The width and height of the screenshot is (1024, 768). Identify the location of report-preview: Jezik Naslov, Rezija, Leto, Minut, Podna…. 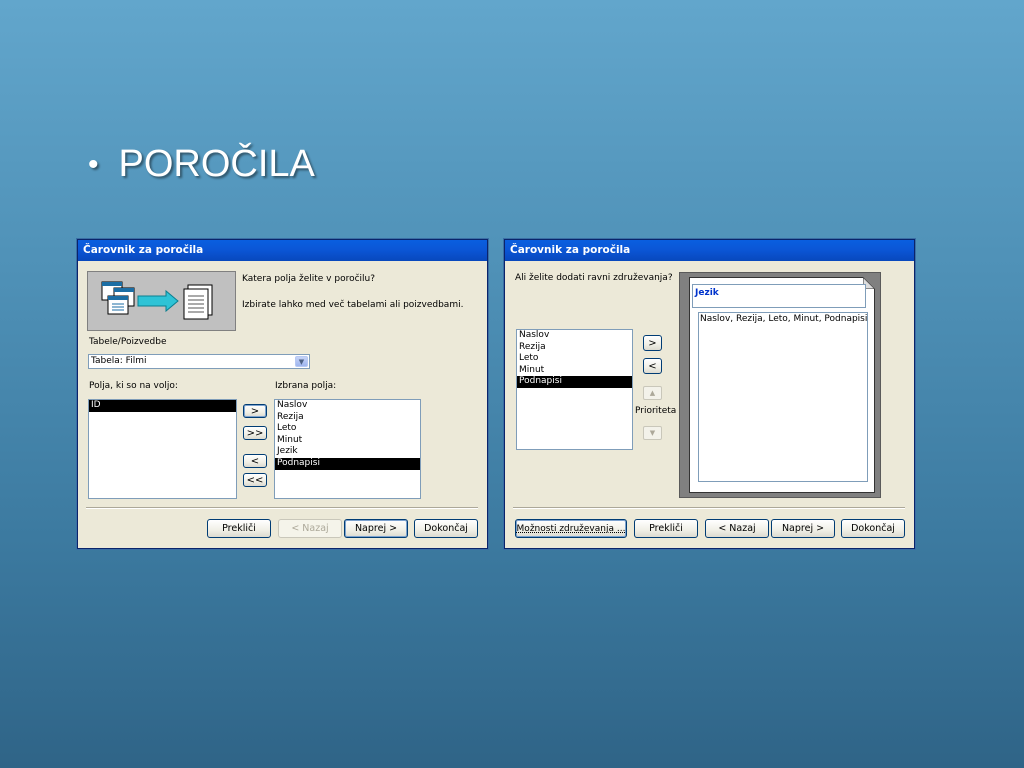
(780, 385).